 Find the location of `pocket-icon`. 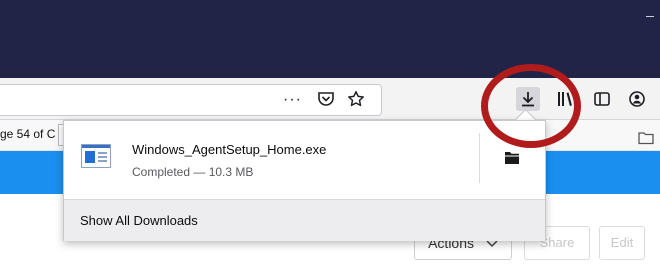

pocket-icon is located at coordinates (326, 102).